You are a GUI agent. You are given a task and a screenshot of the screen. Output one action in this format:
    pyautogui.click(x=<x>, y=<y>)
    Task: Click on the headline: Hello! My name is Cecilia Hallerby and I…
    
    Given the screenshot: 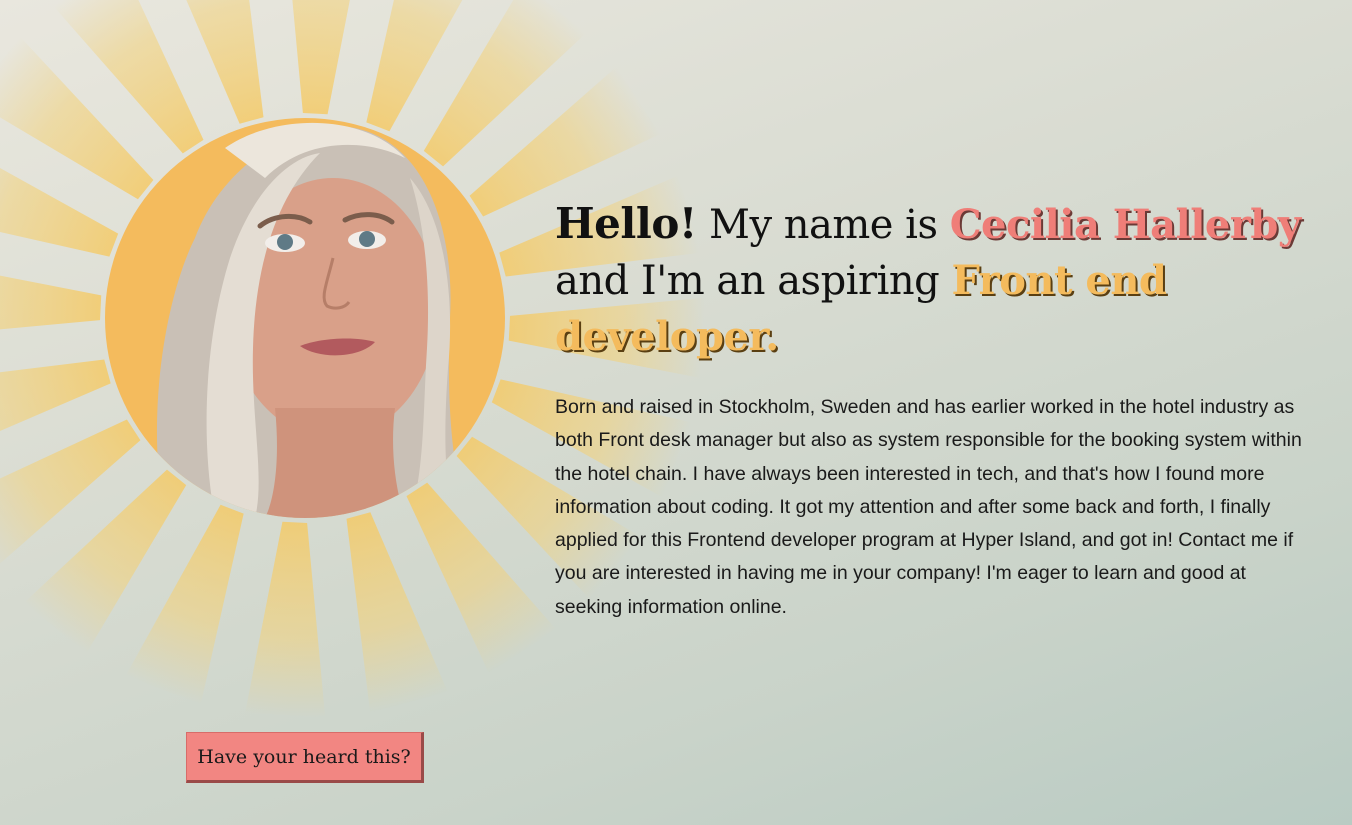 What is the action you would take?
    pyautogui.click(x=935, y=280)
    